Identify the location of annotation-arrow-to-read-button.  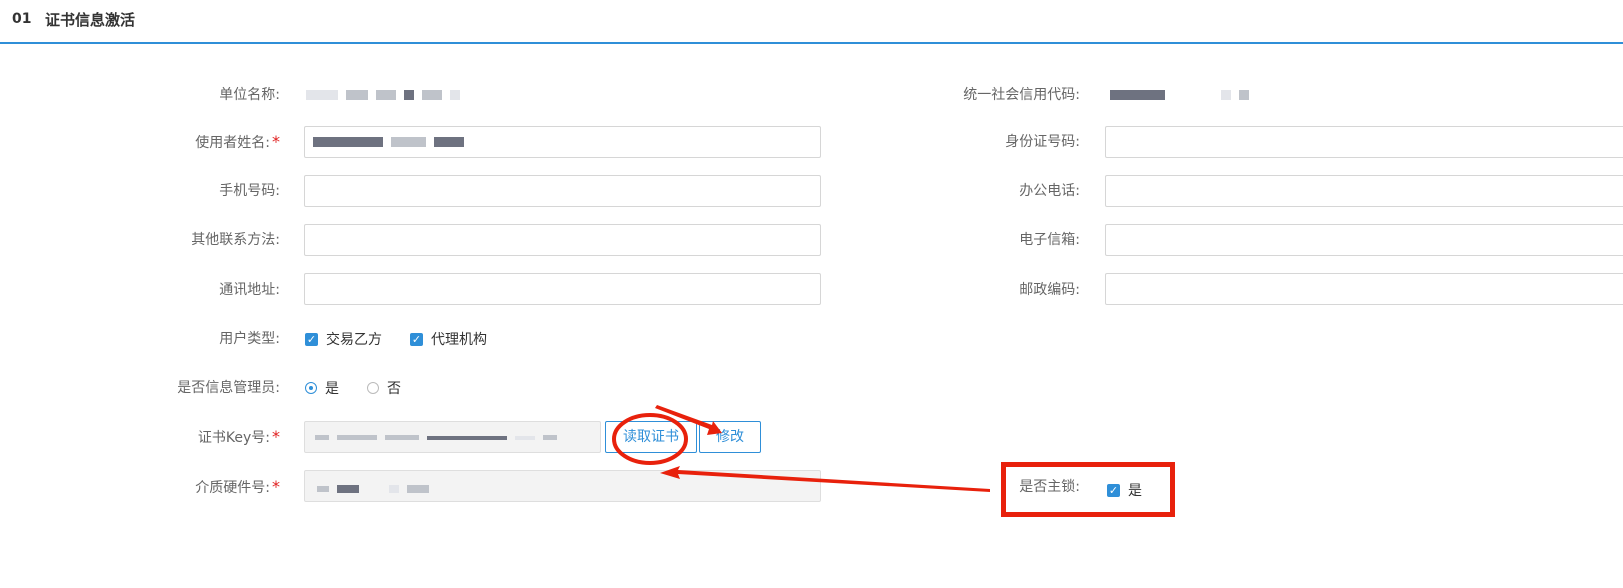
(825, 479).